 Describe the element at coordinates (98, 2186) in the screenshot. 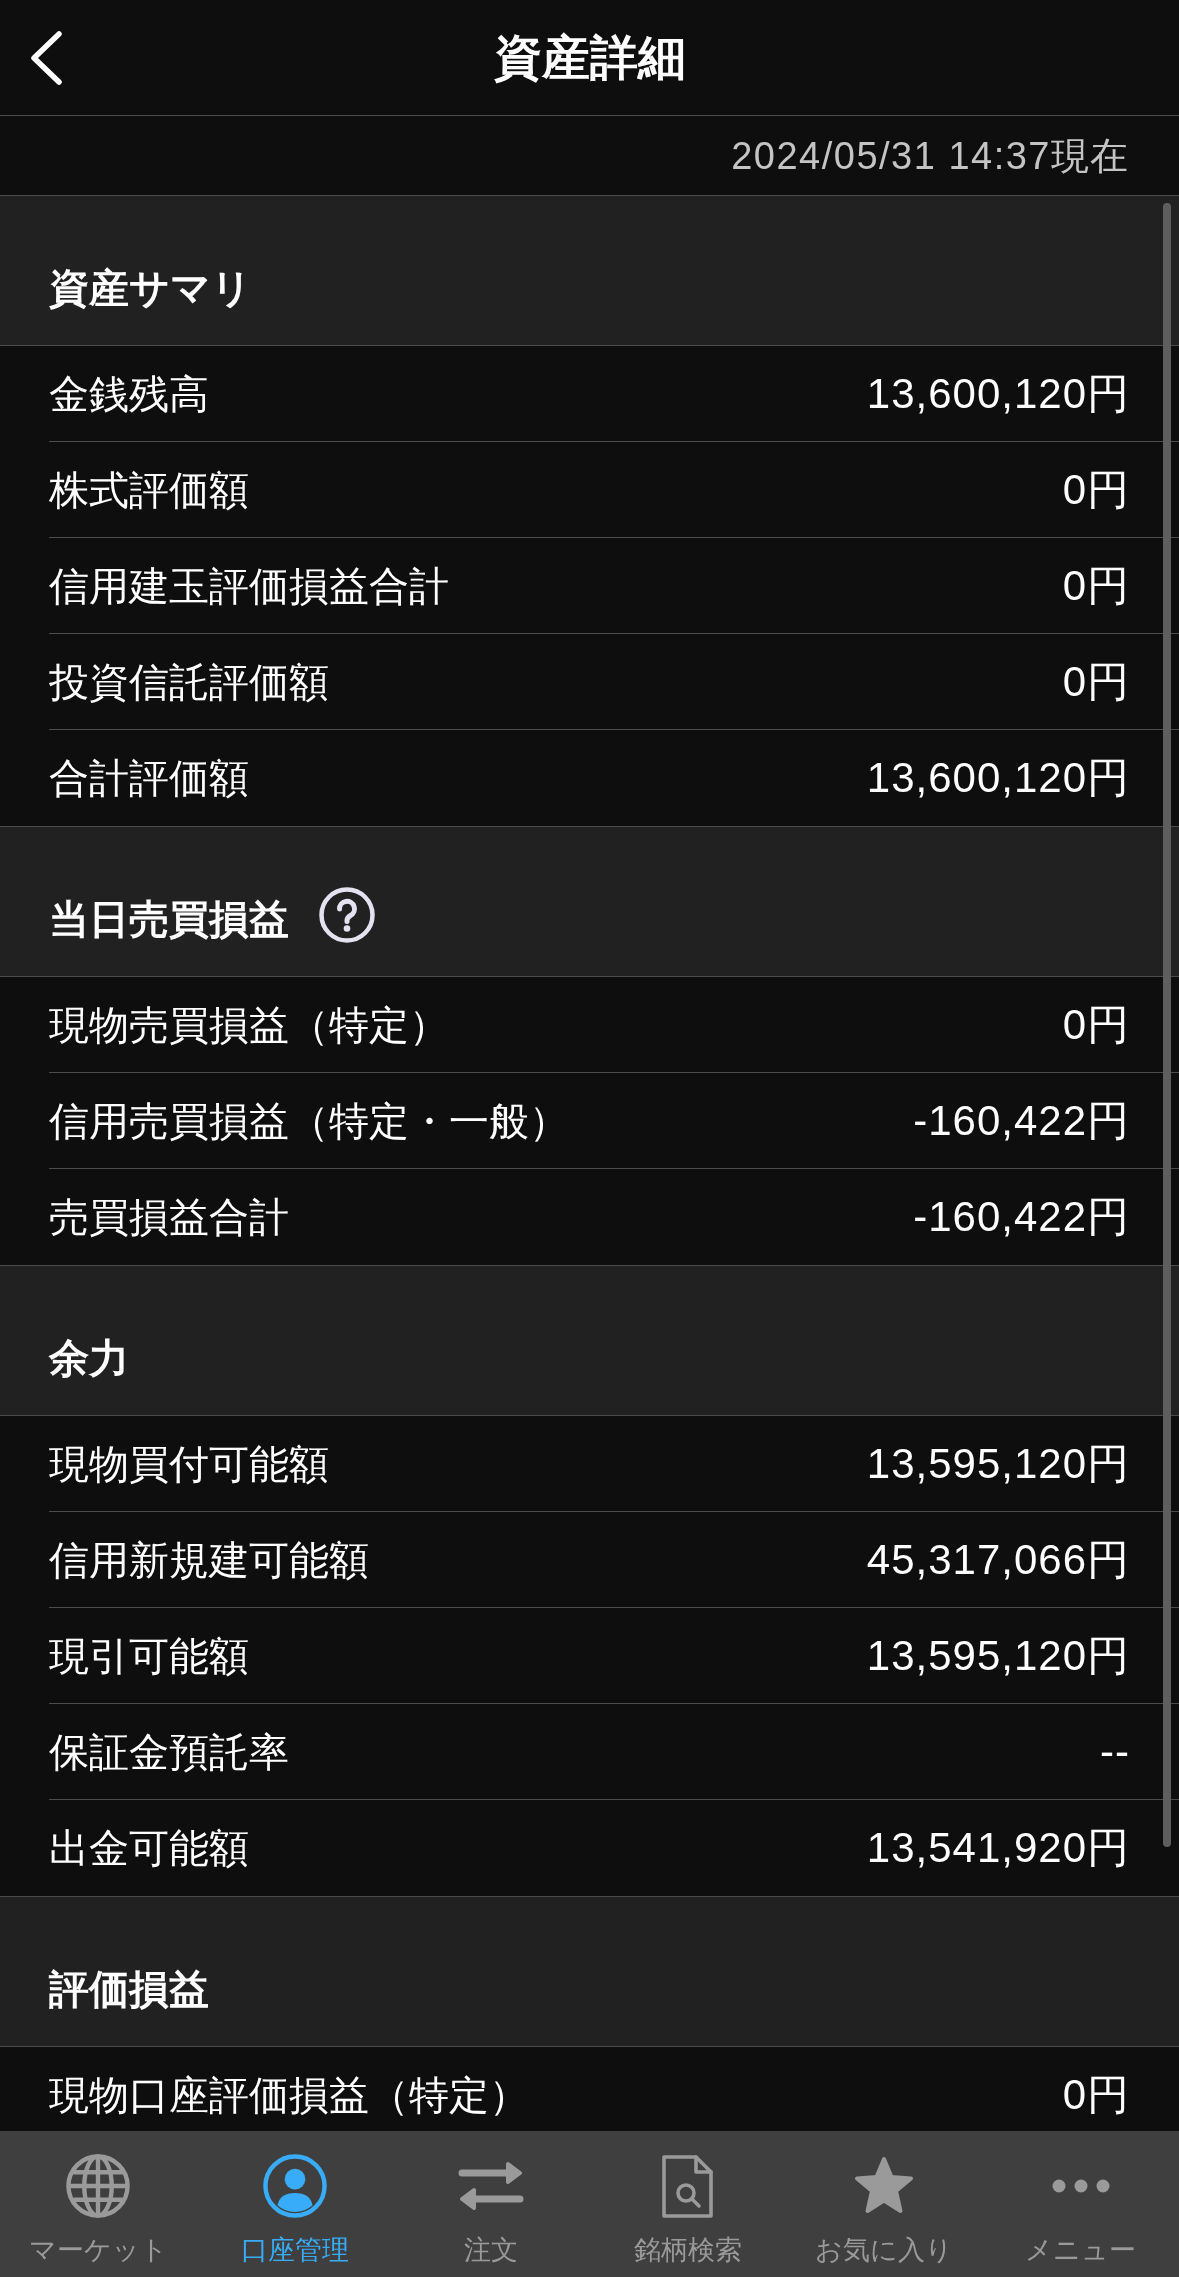

I see `globe-icon` at that location.